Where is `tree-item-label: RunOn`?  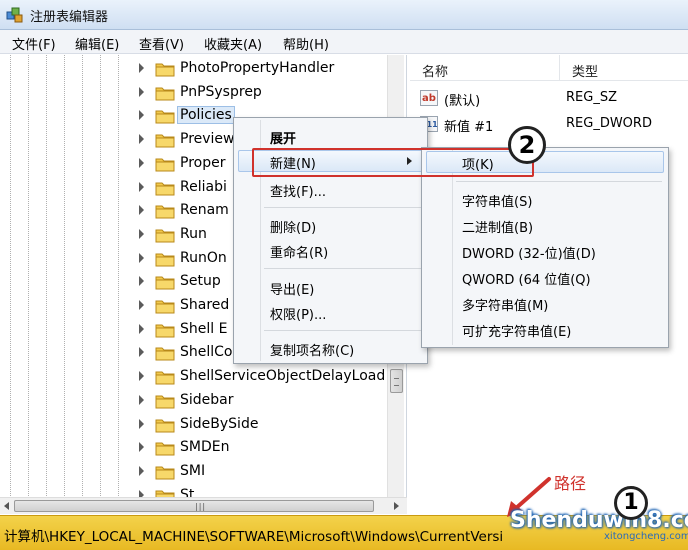 tree-item-label: RunOn is located at coordinates (203, 257).